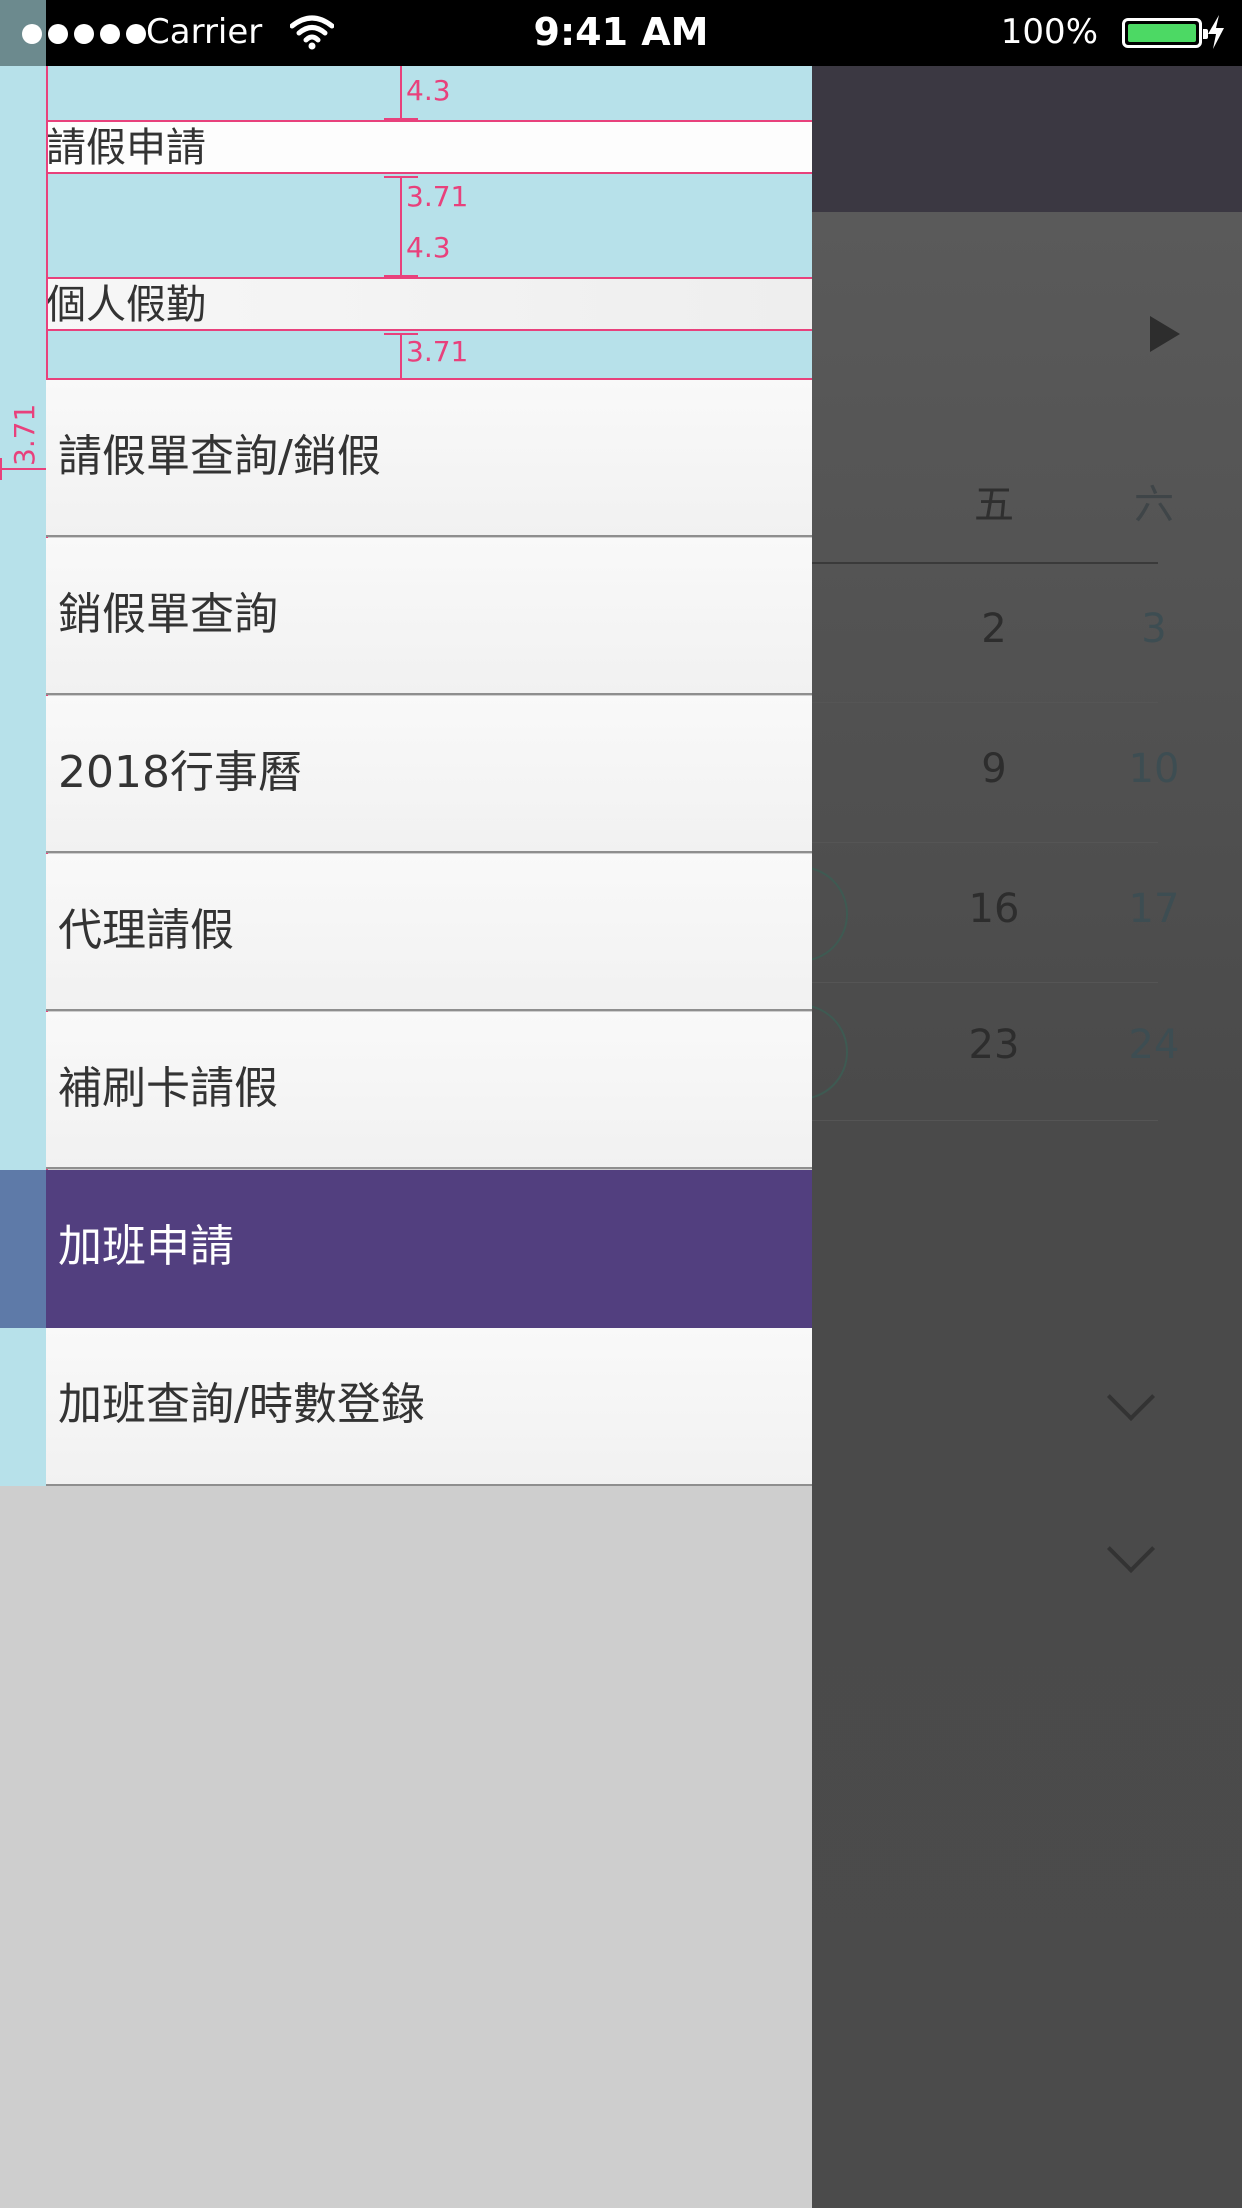  I want to click on weekday-header-fri: 五, so click(994, 505).